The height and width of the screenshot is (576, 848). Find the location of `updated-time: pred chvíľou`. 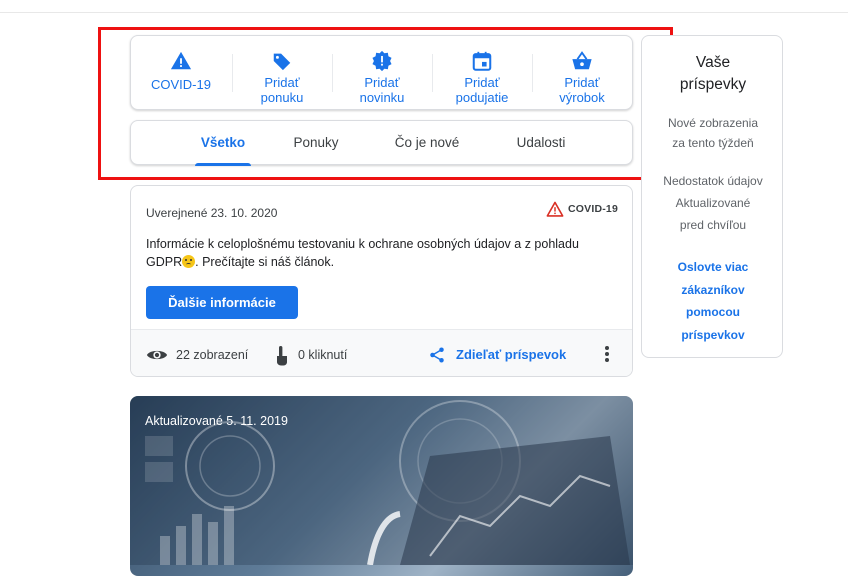

updated-time: pred chvíľou is located at coordinates (713, 225).